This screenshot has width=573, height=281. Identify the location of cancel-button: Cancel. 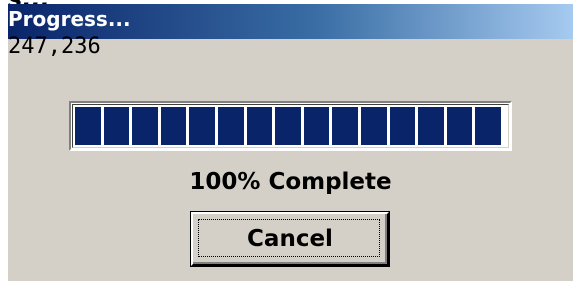
(290, 239).